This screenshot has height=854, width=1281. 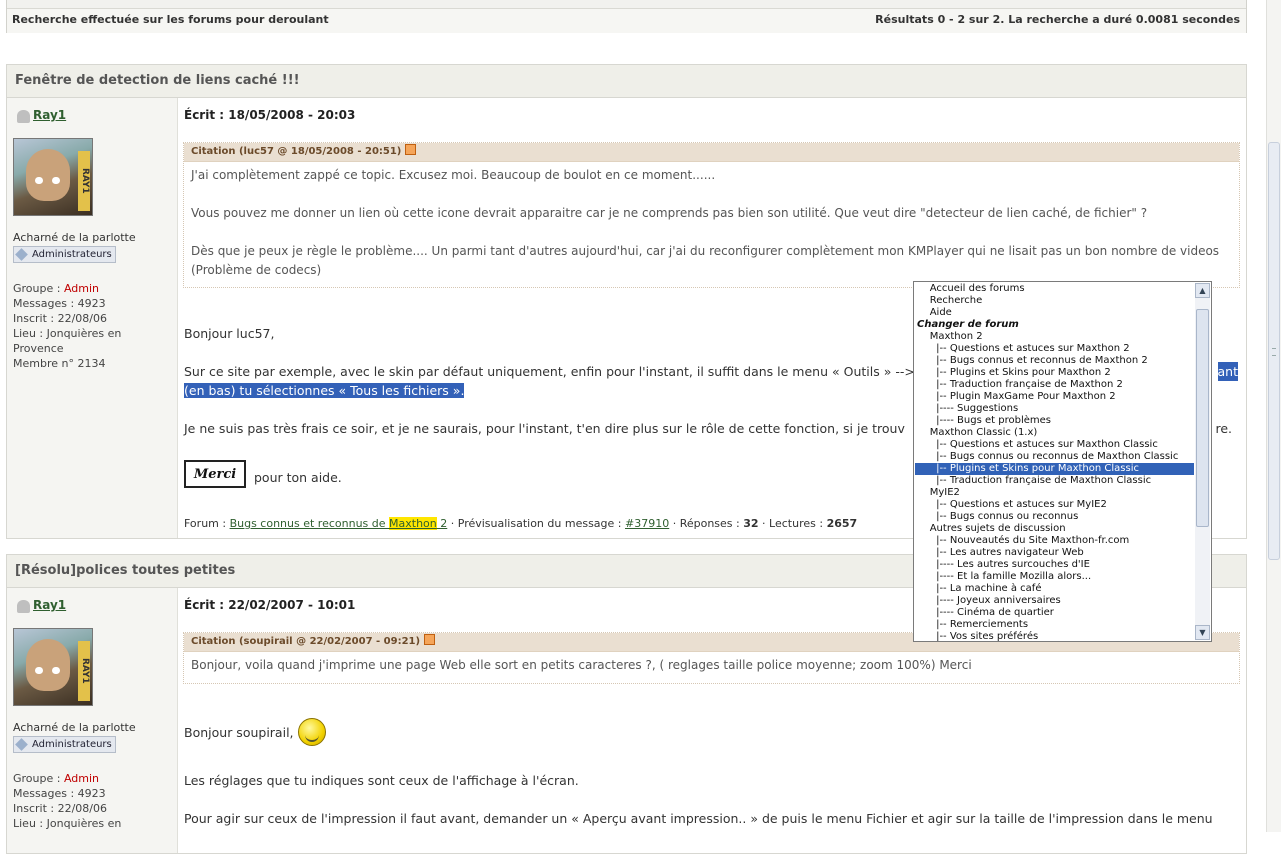 I want to click on dropdown-option: Autres sujets de discussion, so click(x=1054, y=529).